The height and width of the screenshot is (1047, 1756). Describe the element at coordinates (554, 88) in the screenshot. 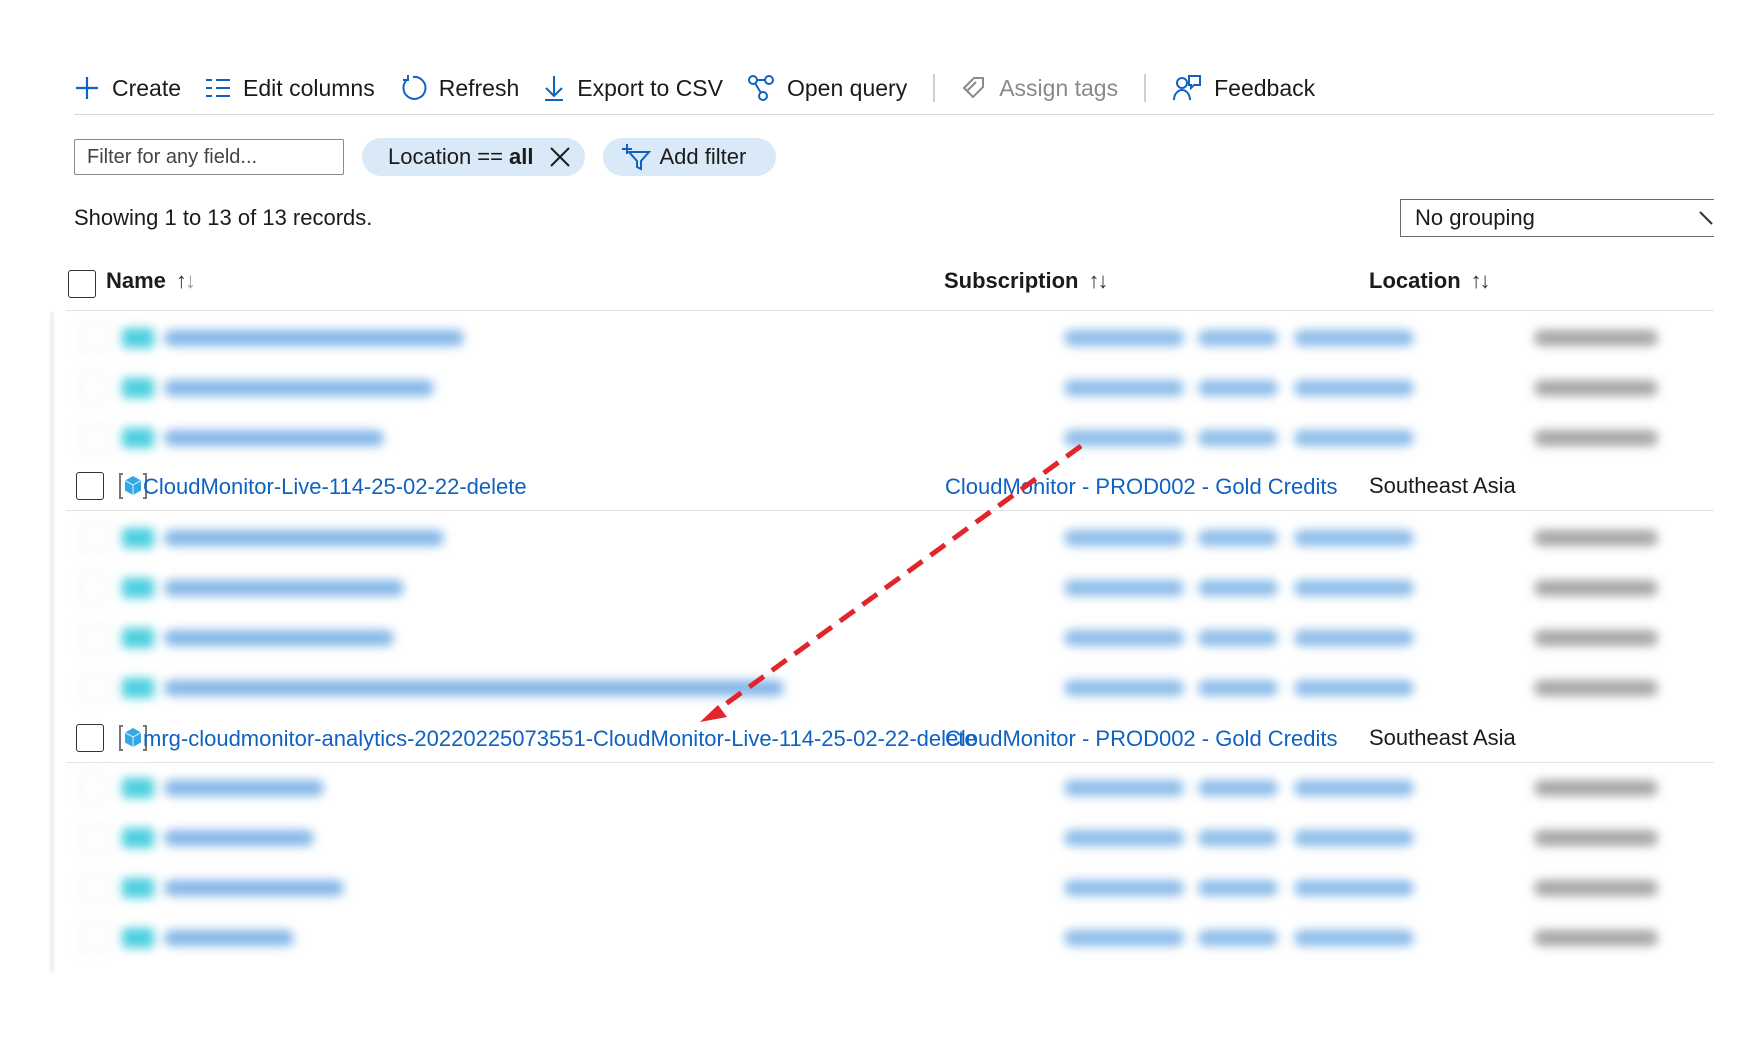

I see `download-icon` at that location.